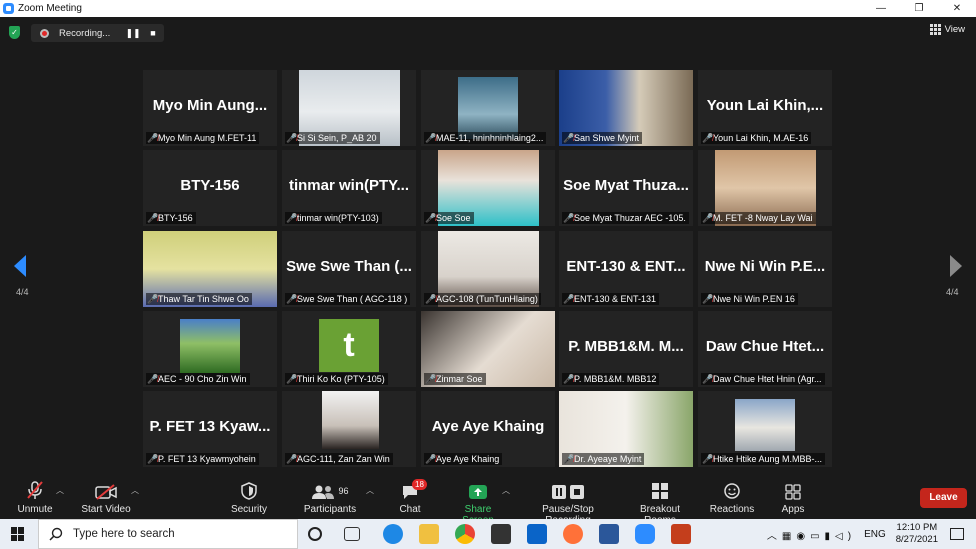 The image size is (976, 549). Describe the element at coordinates (338, 218) in the screenshot. I see `participant-name: tinmar win(PTY-103)` at that location.